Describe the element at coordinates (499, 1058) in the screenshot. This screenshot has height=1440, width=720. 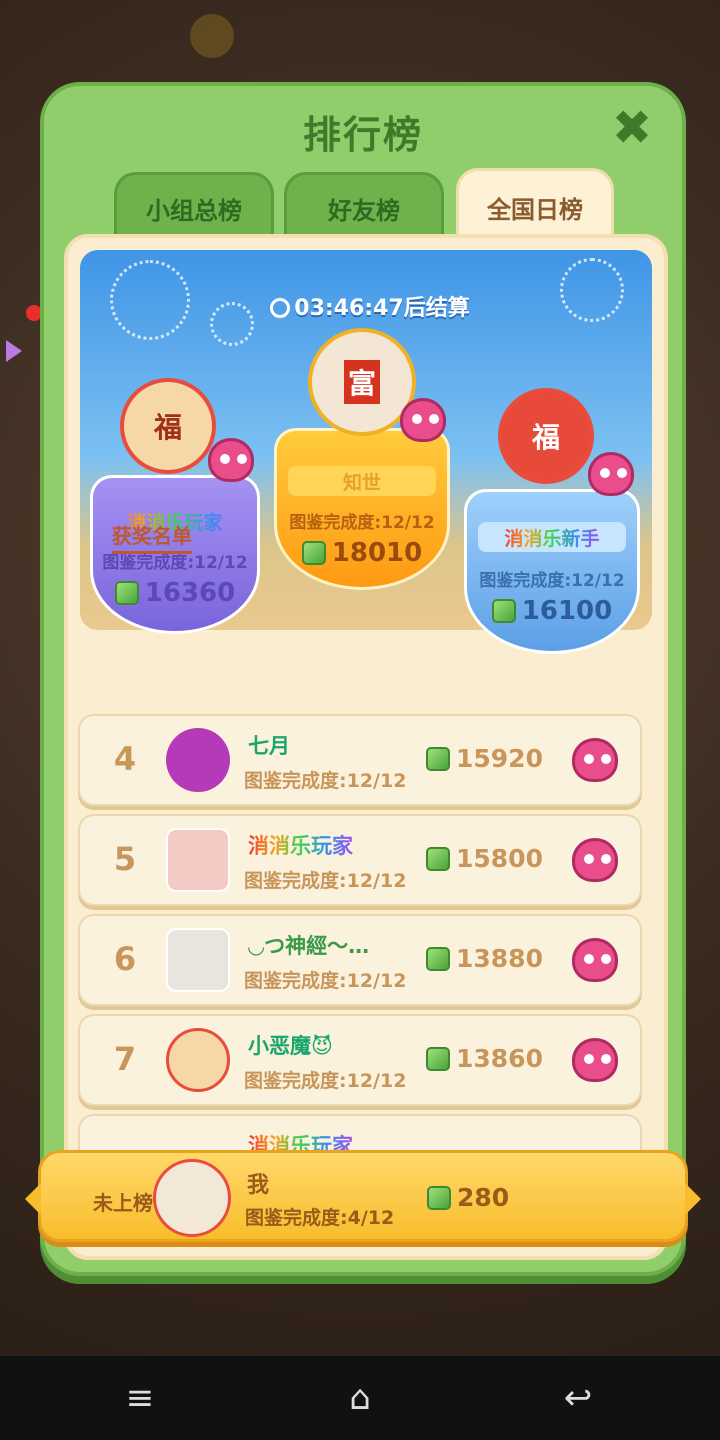
I see `score-value: 13860` at that location.